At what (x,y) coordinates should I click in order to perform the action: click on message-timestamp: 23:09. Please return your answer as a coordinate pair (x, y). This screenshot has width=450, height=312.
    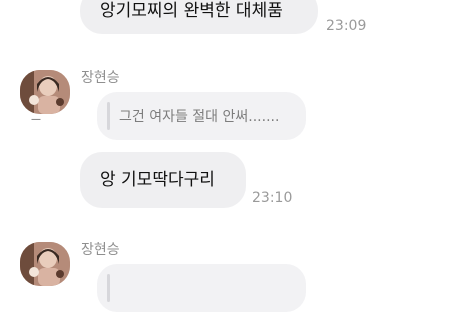
    Looking at the image, I should click on (346, 26).